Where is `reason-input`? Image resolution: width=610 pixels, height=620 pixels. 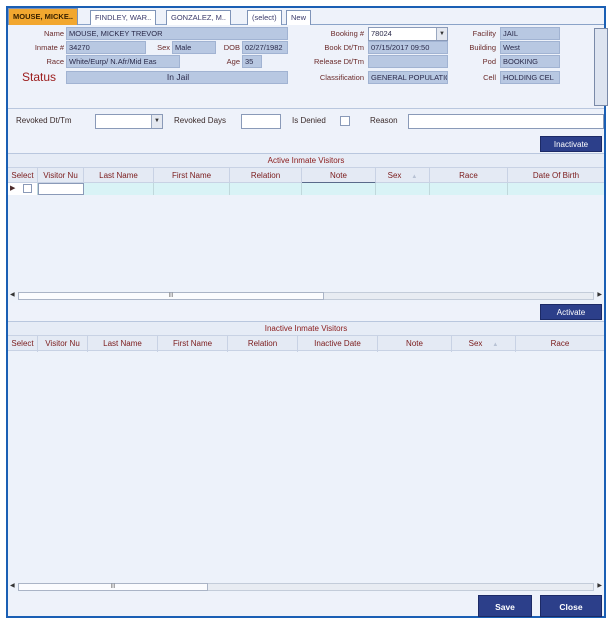
reason-input is located at coordinates (506, 121).